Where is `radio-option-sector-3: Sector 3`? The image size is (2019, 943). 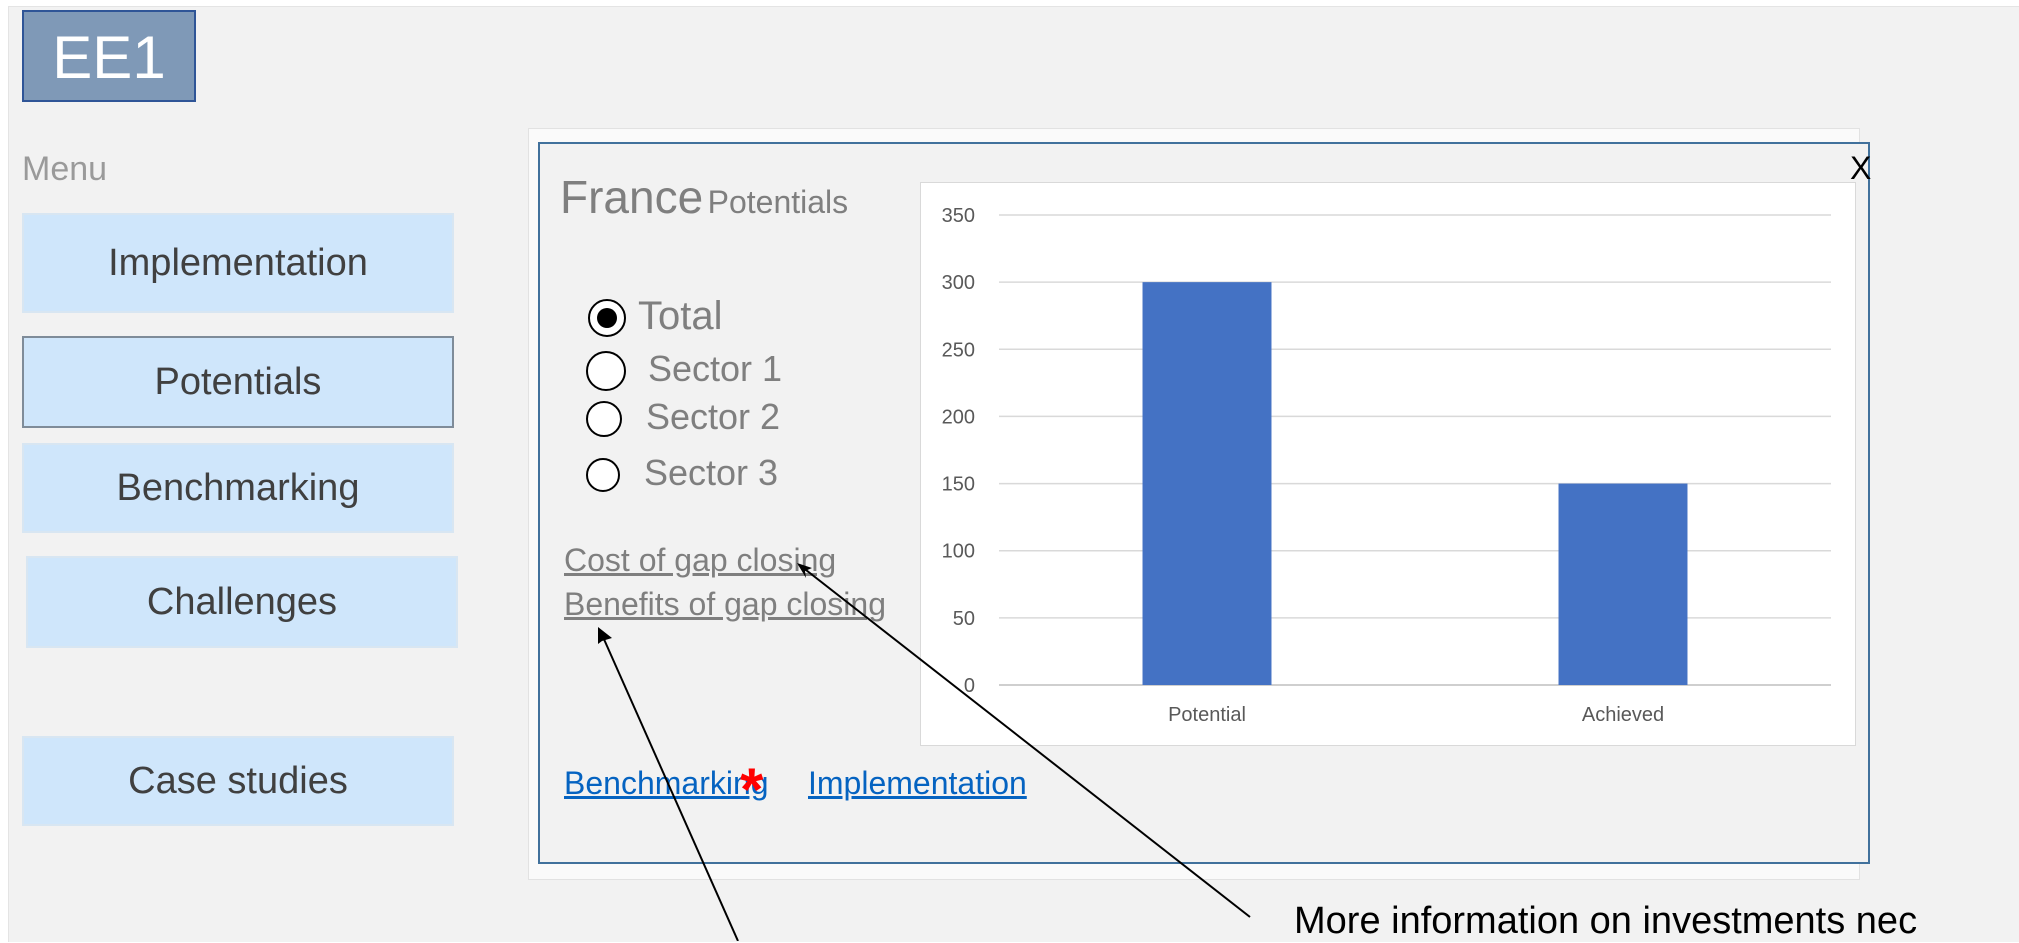
radio-option-sector-3: Sector 3 is located at coordinates (682, 473).